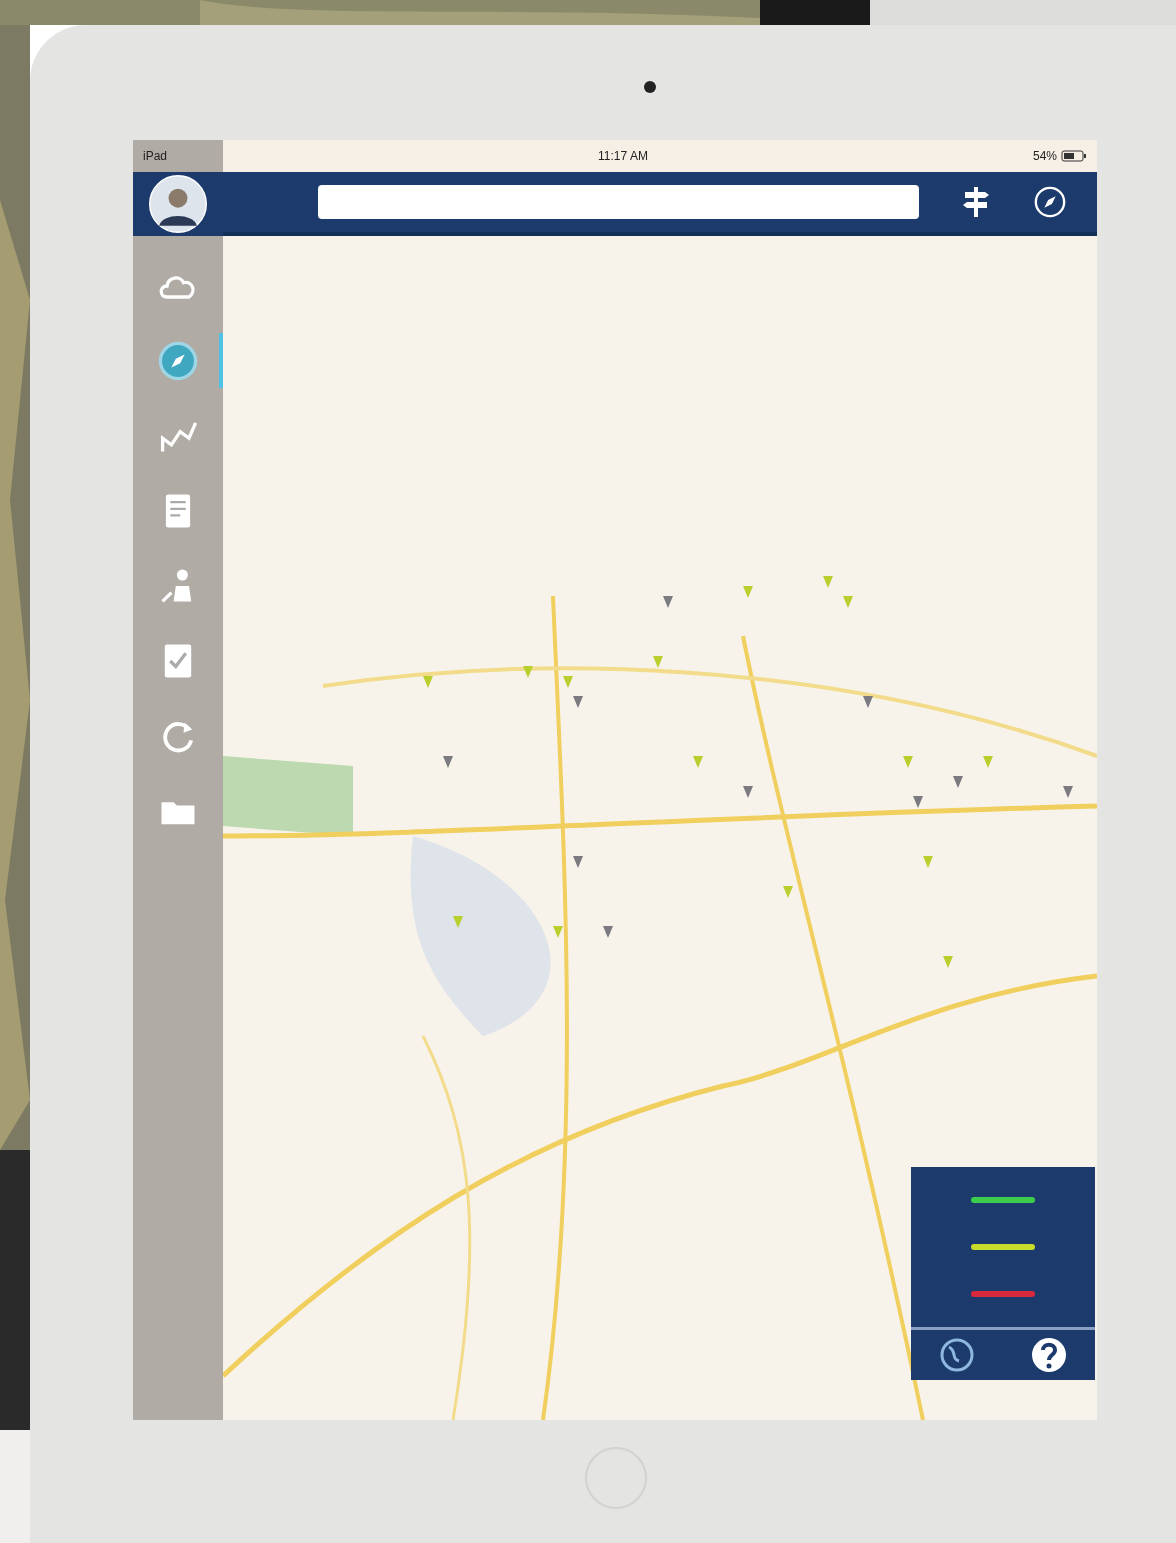  Describe the element at coordinates (650, 87) in the screenshot. I see `camera-dot` at that location.